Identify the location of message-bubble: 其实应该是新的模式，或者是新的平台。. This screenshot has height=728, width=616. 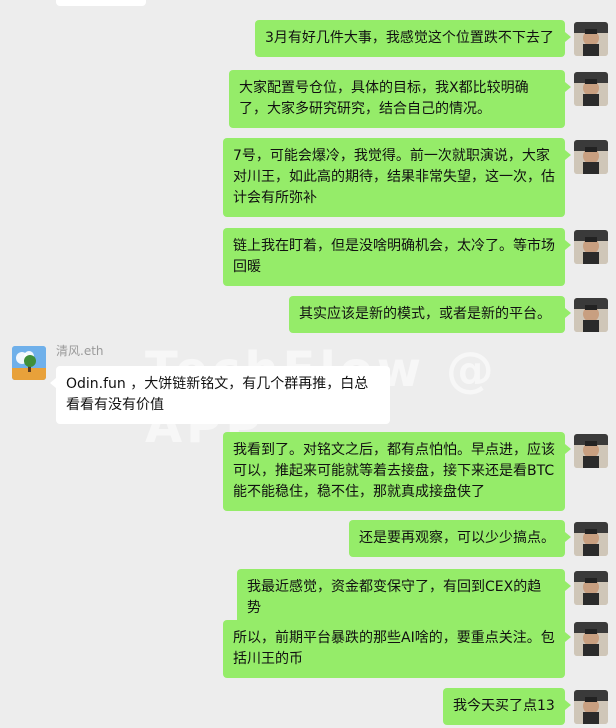
(430, 314).